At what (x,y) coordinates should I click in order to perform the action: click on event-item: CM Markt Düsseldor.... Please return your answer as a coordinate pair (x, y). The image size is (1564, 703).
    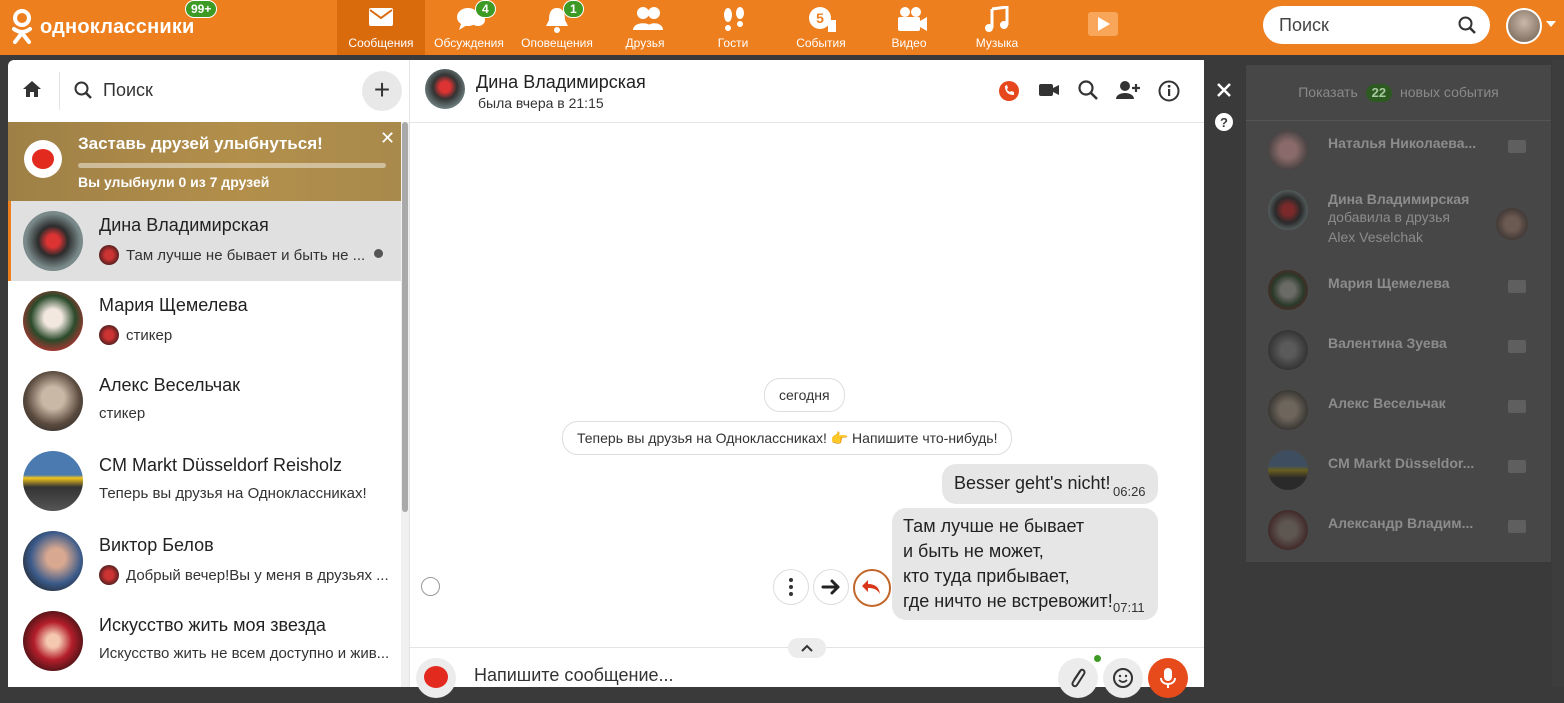
    Looking at the image, I should click on (1398, 470).